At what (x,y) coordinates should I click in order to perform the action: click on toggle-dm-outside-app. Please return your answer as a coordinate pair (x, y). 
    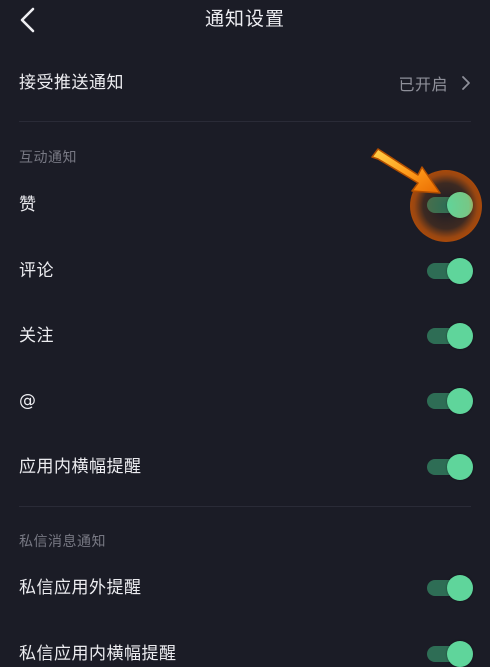
    Looking at the image, I should click on (450, 588).